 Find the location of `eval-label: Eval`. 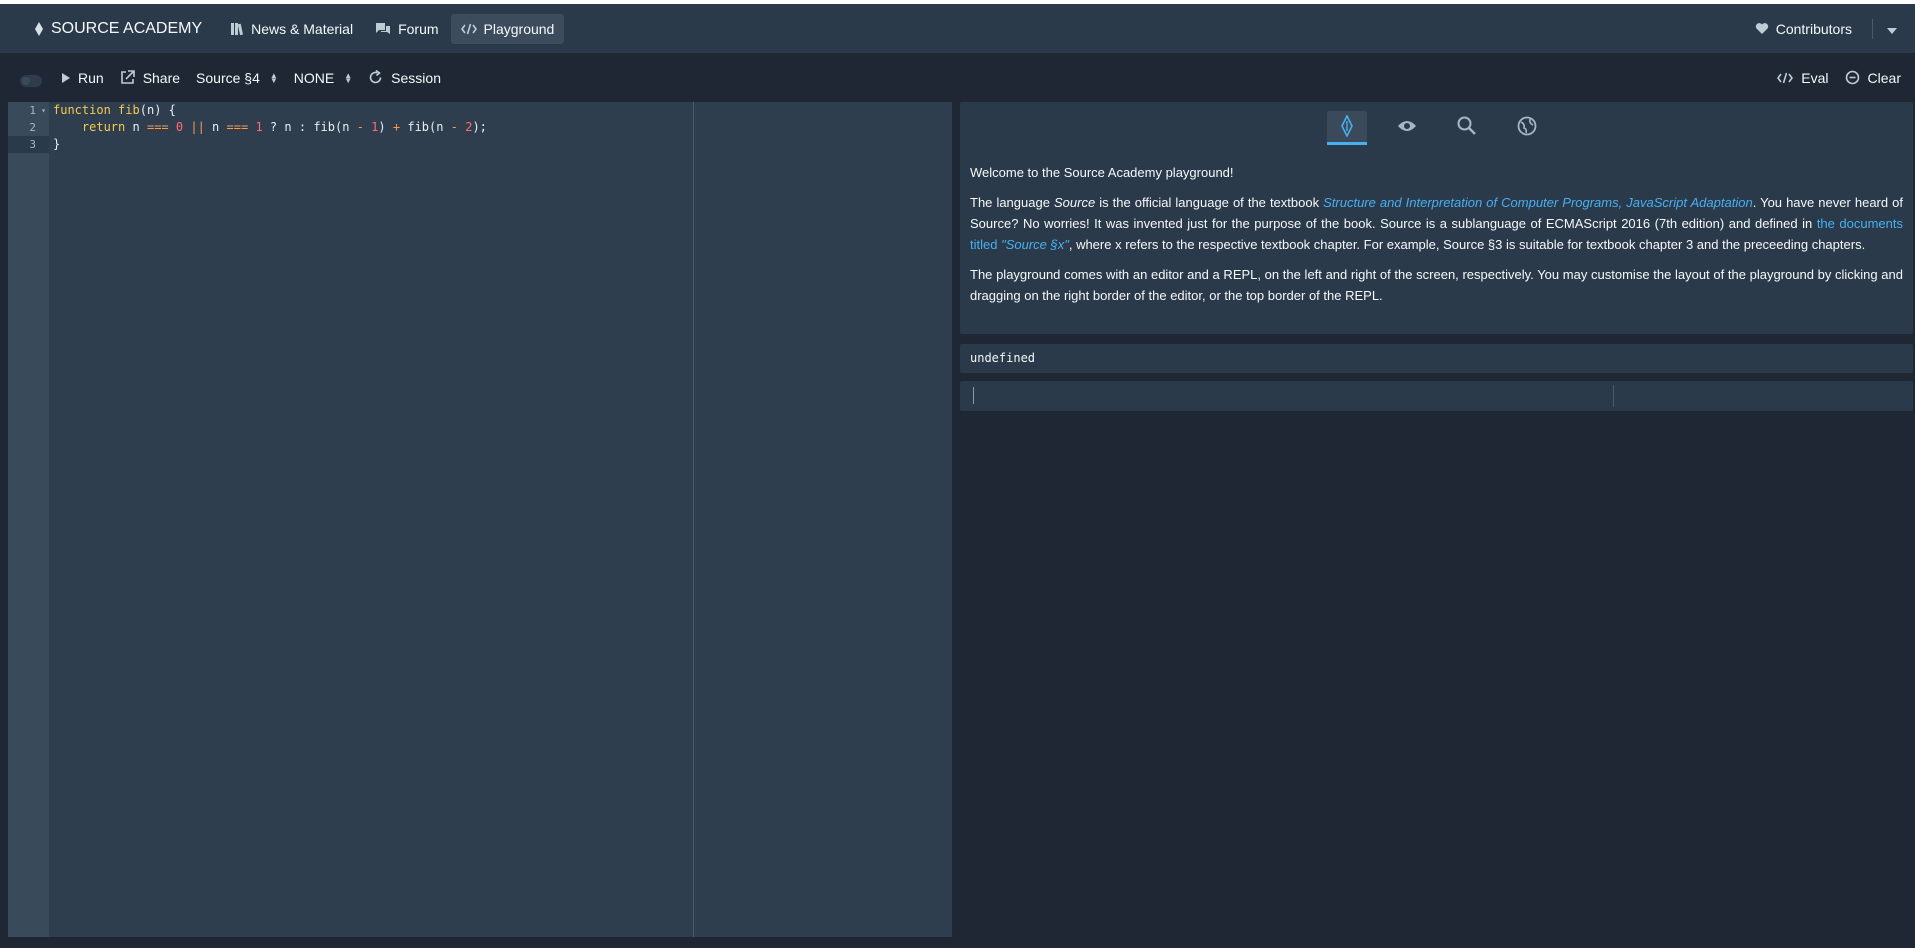

eval-label: Eval is located at coordinates (1815, 77).